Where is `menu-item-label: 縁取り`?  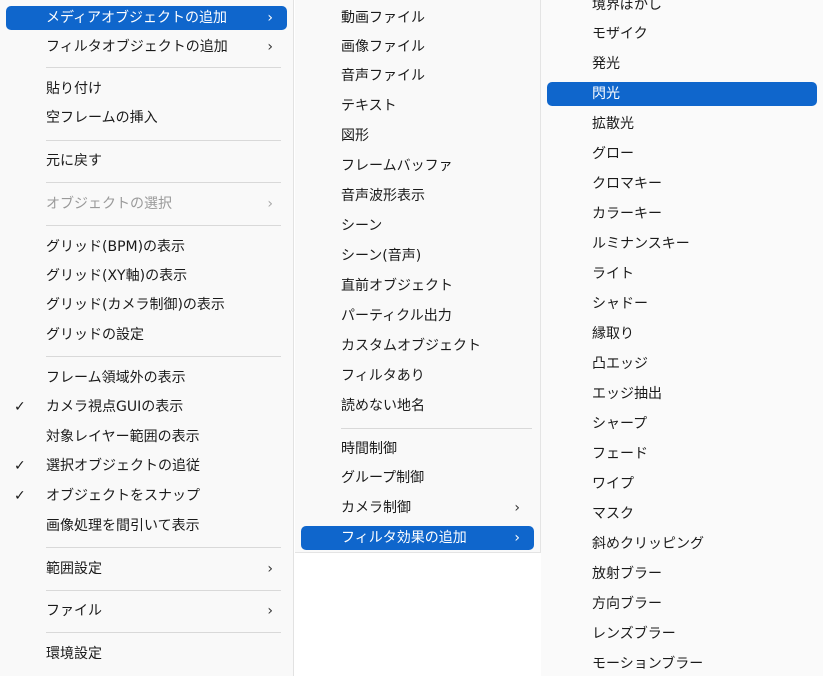
menu-item-label: 縁取り is located at coordinates (613, 334).